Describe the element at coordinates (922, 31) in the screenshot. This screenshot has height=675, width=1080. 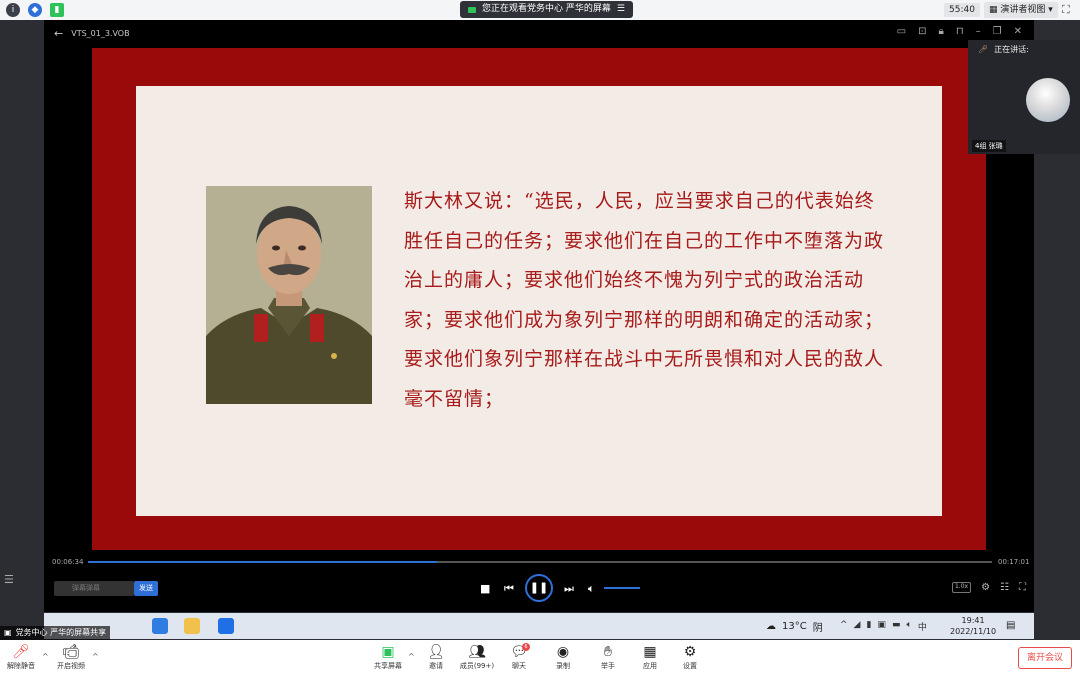
I see `screenshot-icon: ⊡` at that location.